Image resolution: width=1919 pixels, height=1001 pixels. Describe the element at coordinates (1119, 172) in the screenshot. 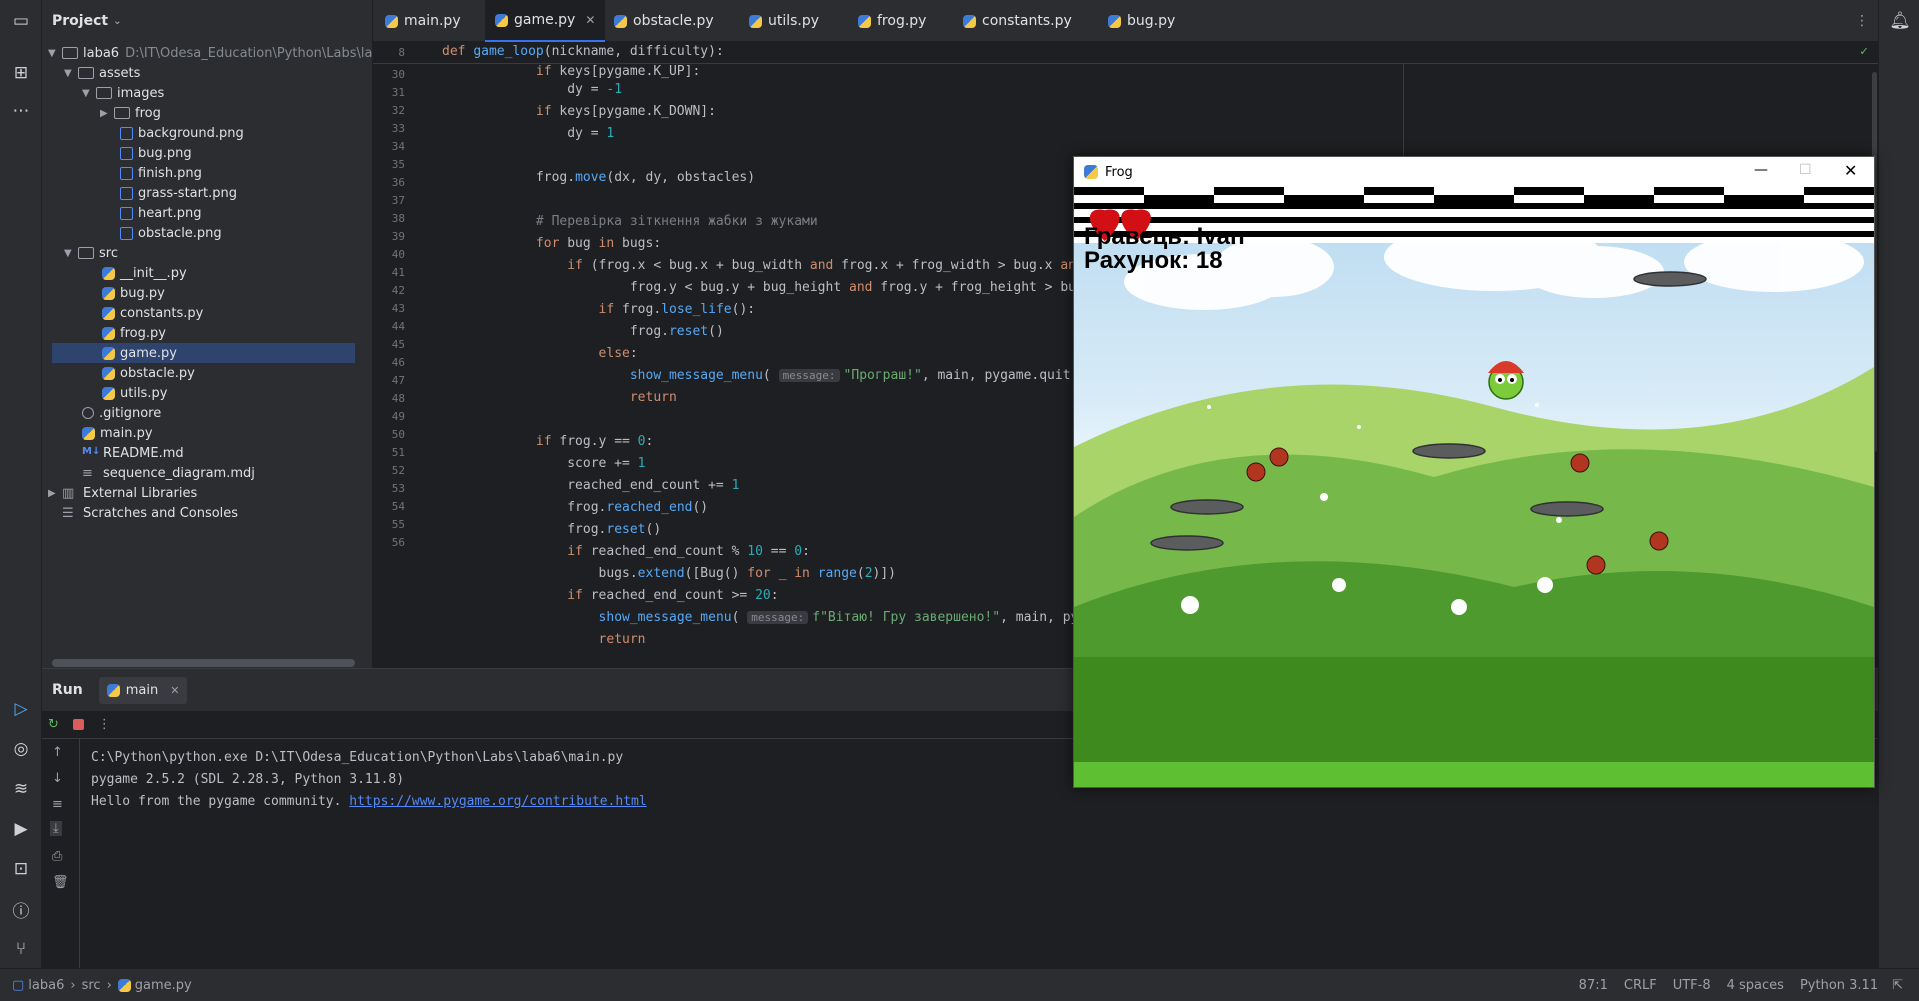

I see `game-window-title: Frog` at that location.